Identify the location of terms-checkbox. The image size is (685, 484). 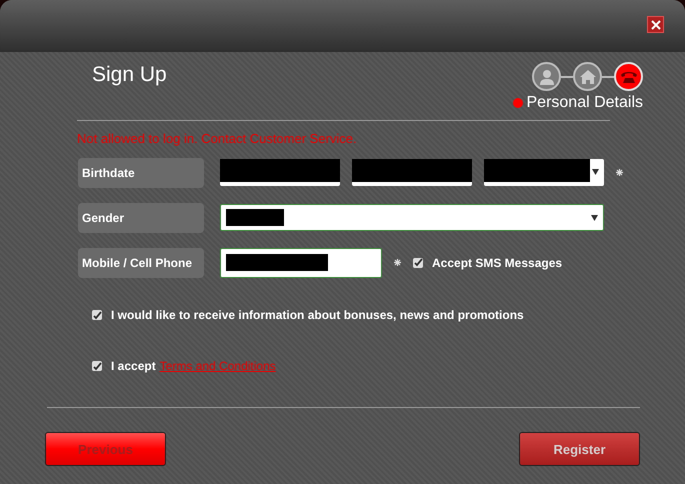
(97, 366).